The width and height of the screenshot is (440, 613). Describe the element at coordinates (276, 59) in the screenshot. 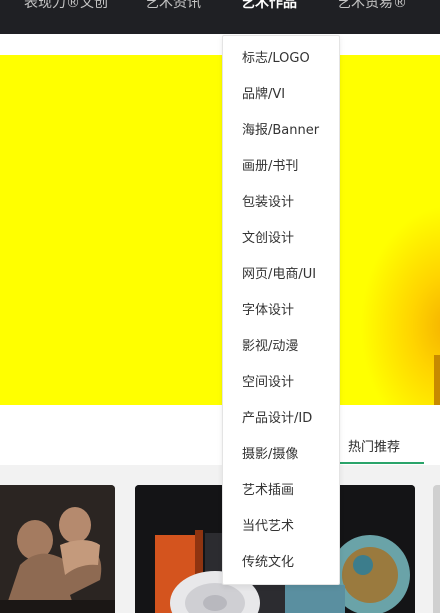

I see `menu-item-logo: 标志/LOGO` at that location.